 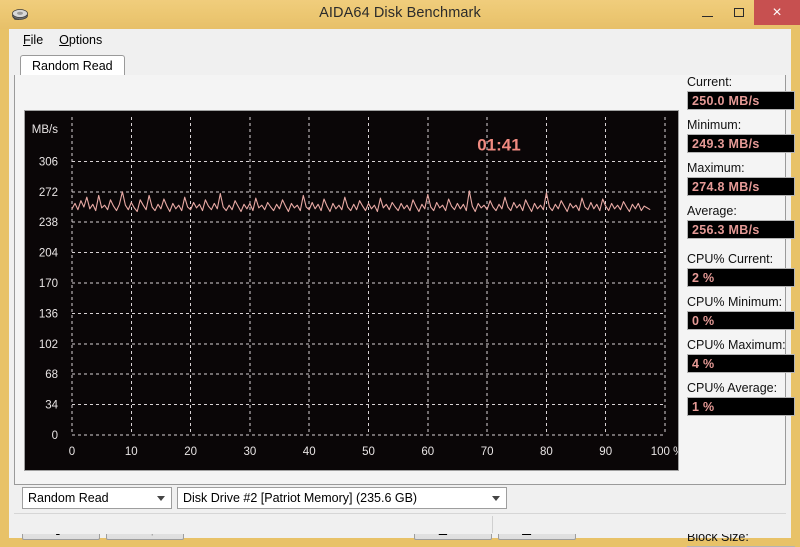 I want to click on status-bar-separator, so click(x=492, y=524).